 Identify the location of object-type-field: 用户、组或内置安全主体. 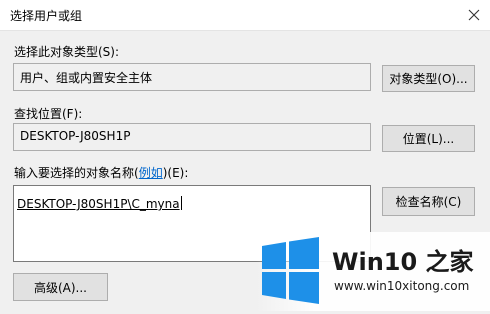
(192, 77).